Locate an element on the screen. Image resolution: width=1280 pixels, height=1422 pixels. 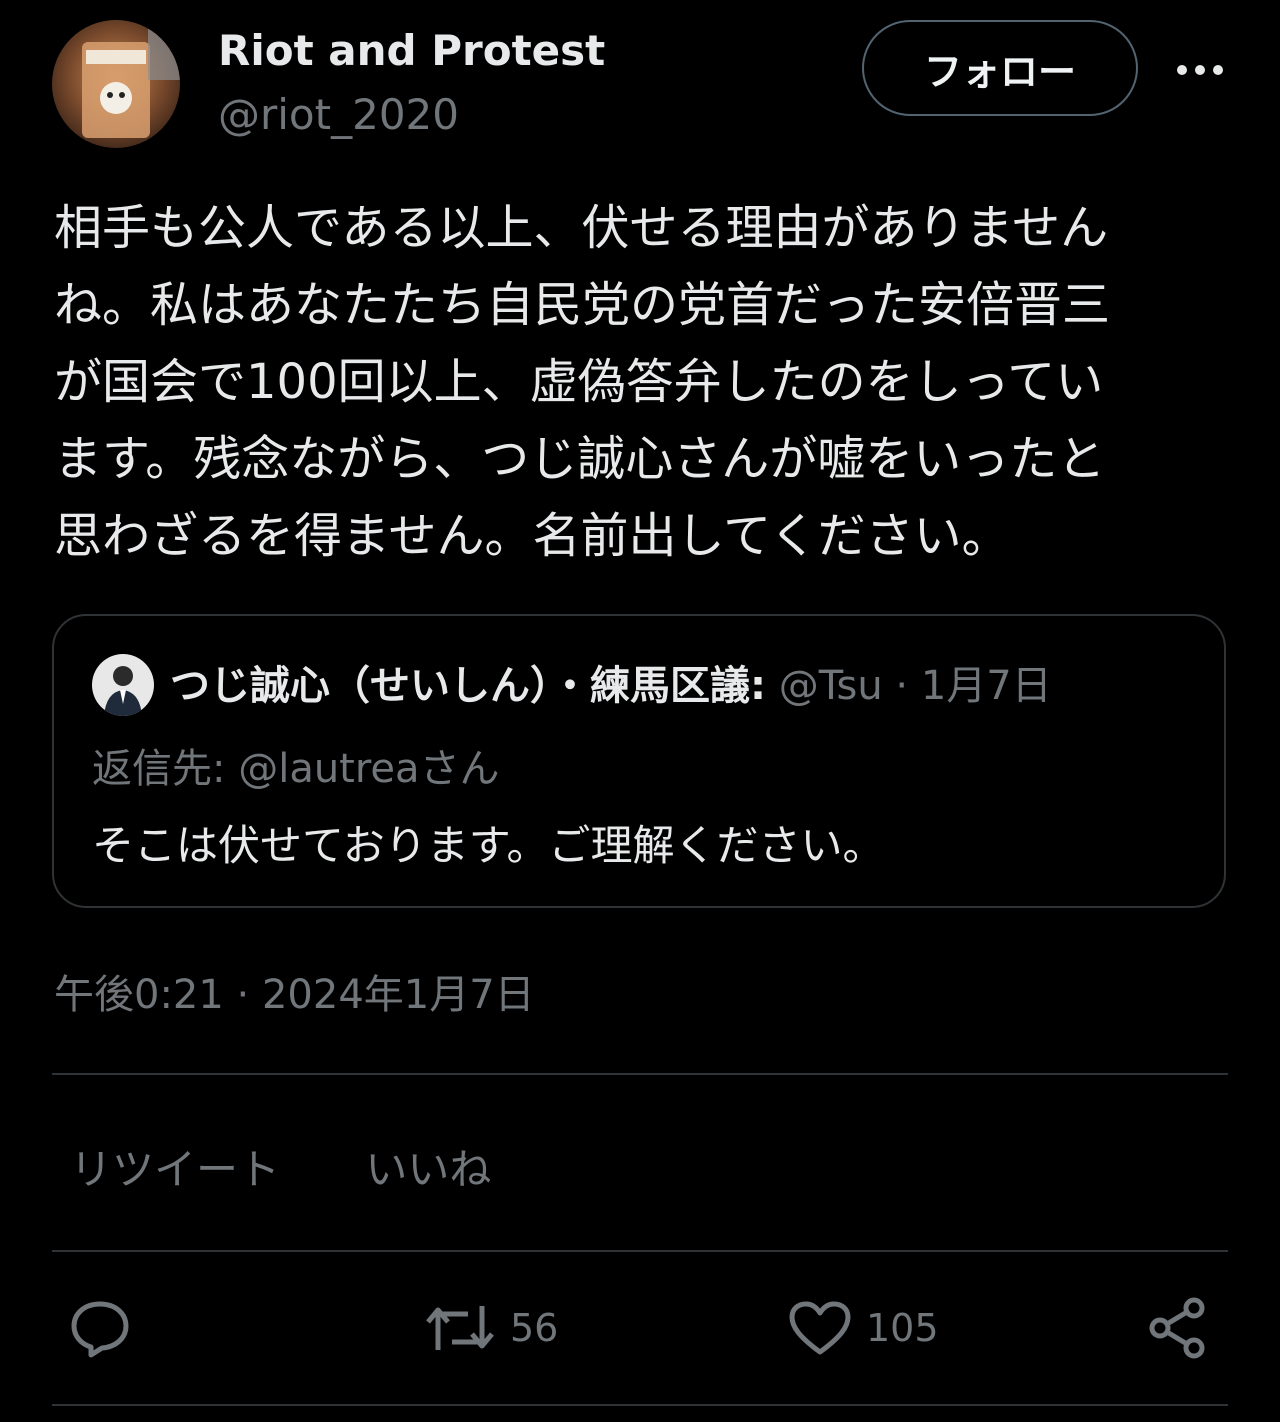
retweet-button: 56 is located at coordinates (491, 1328).